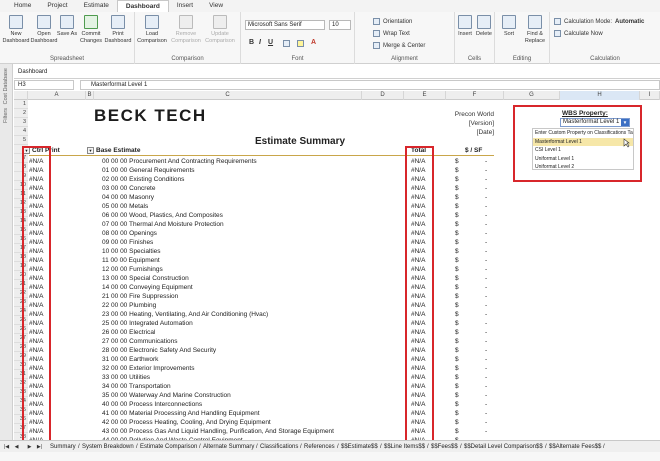  What do you see at coordinates (340, 25) in the screenshot?
I see `font-size-select: 10` at bounding box center [340, 25].